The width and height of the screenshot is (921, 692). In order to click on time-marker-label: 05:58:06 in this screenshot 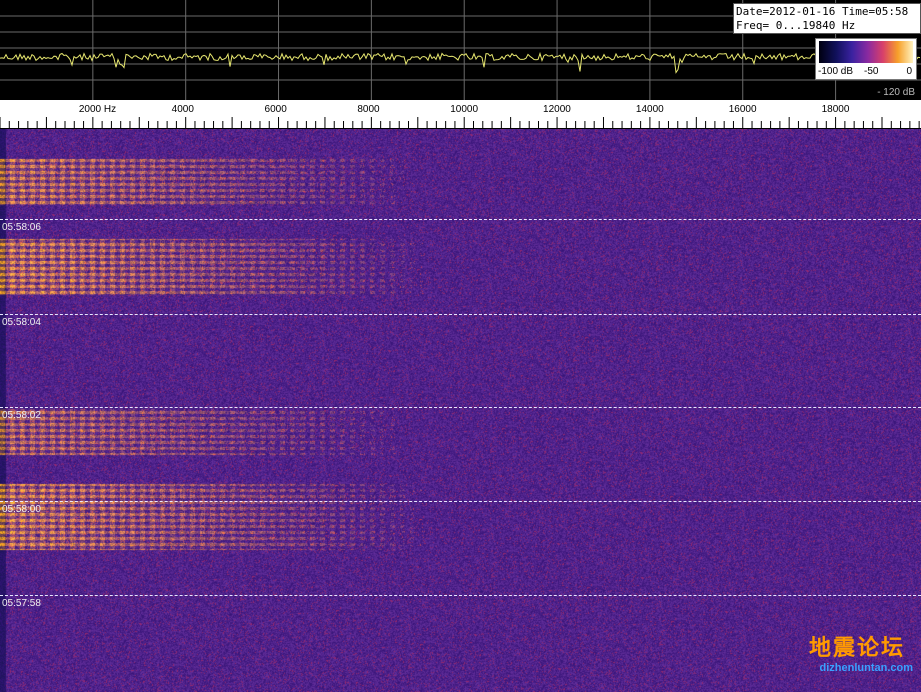, I will do `click(21, 227)`.